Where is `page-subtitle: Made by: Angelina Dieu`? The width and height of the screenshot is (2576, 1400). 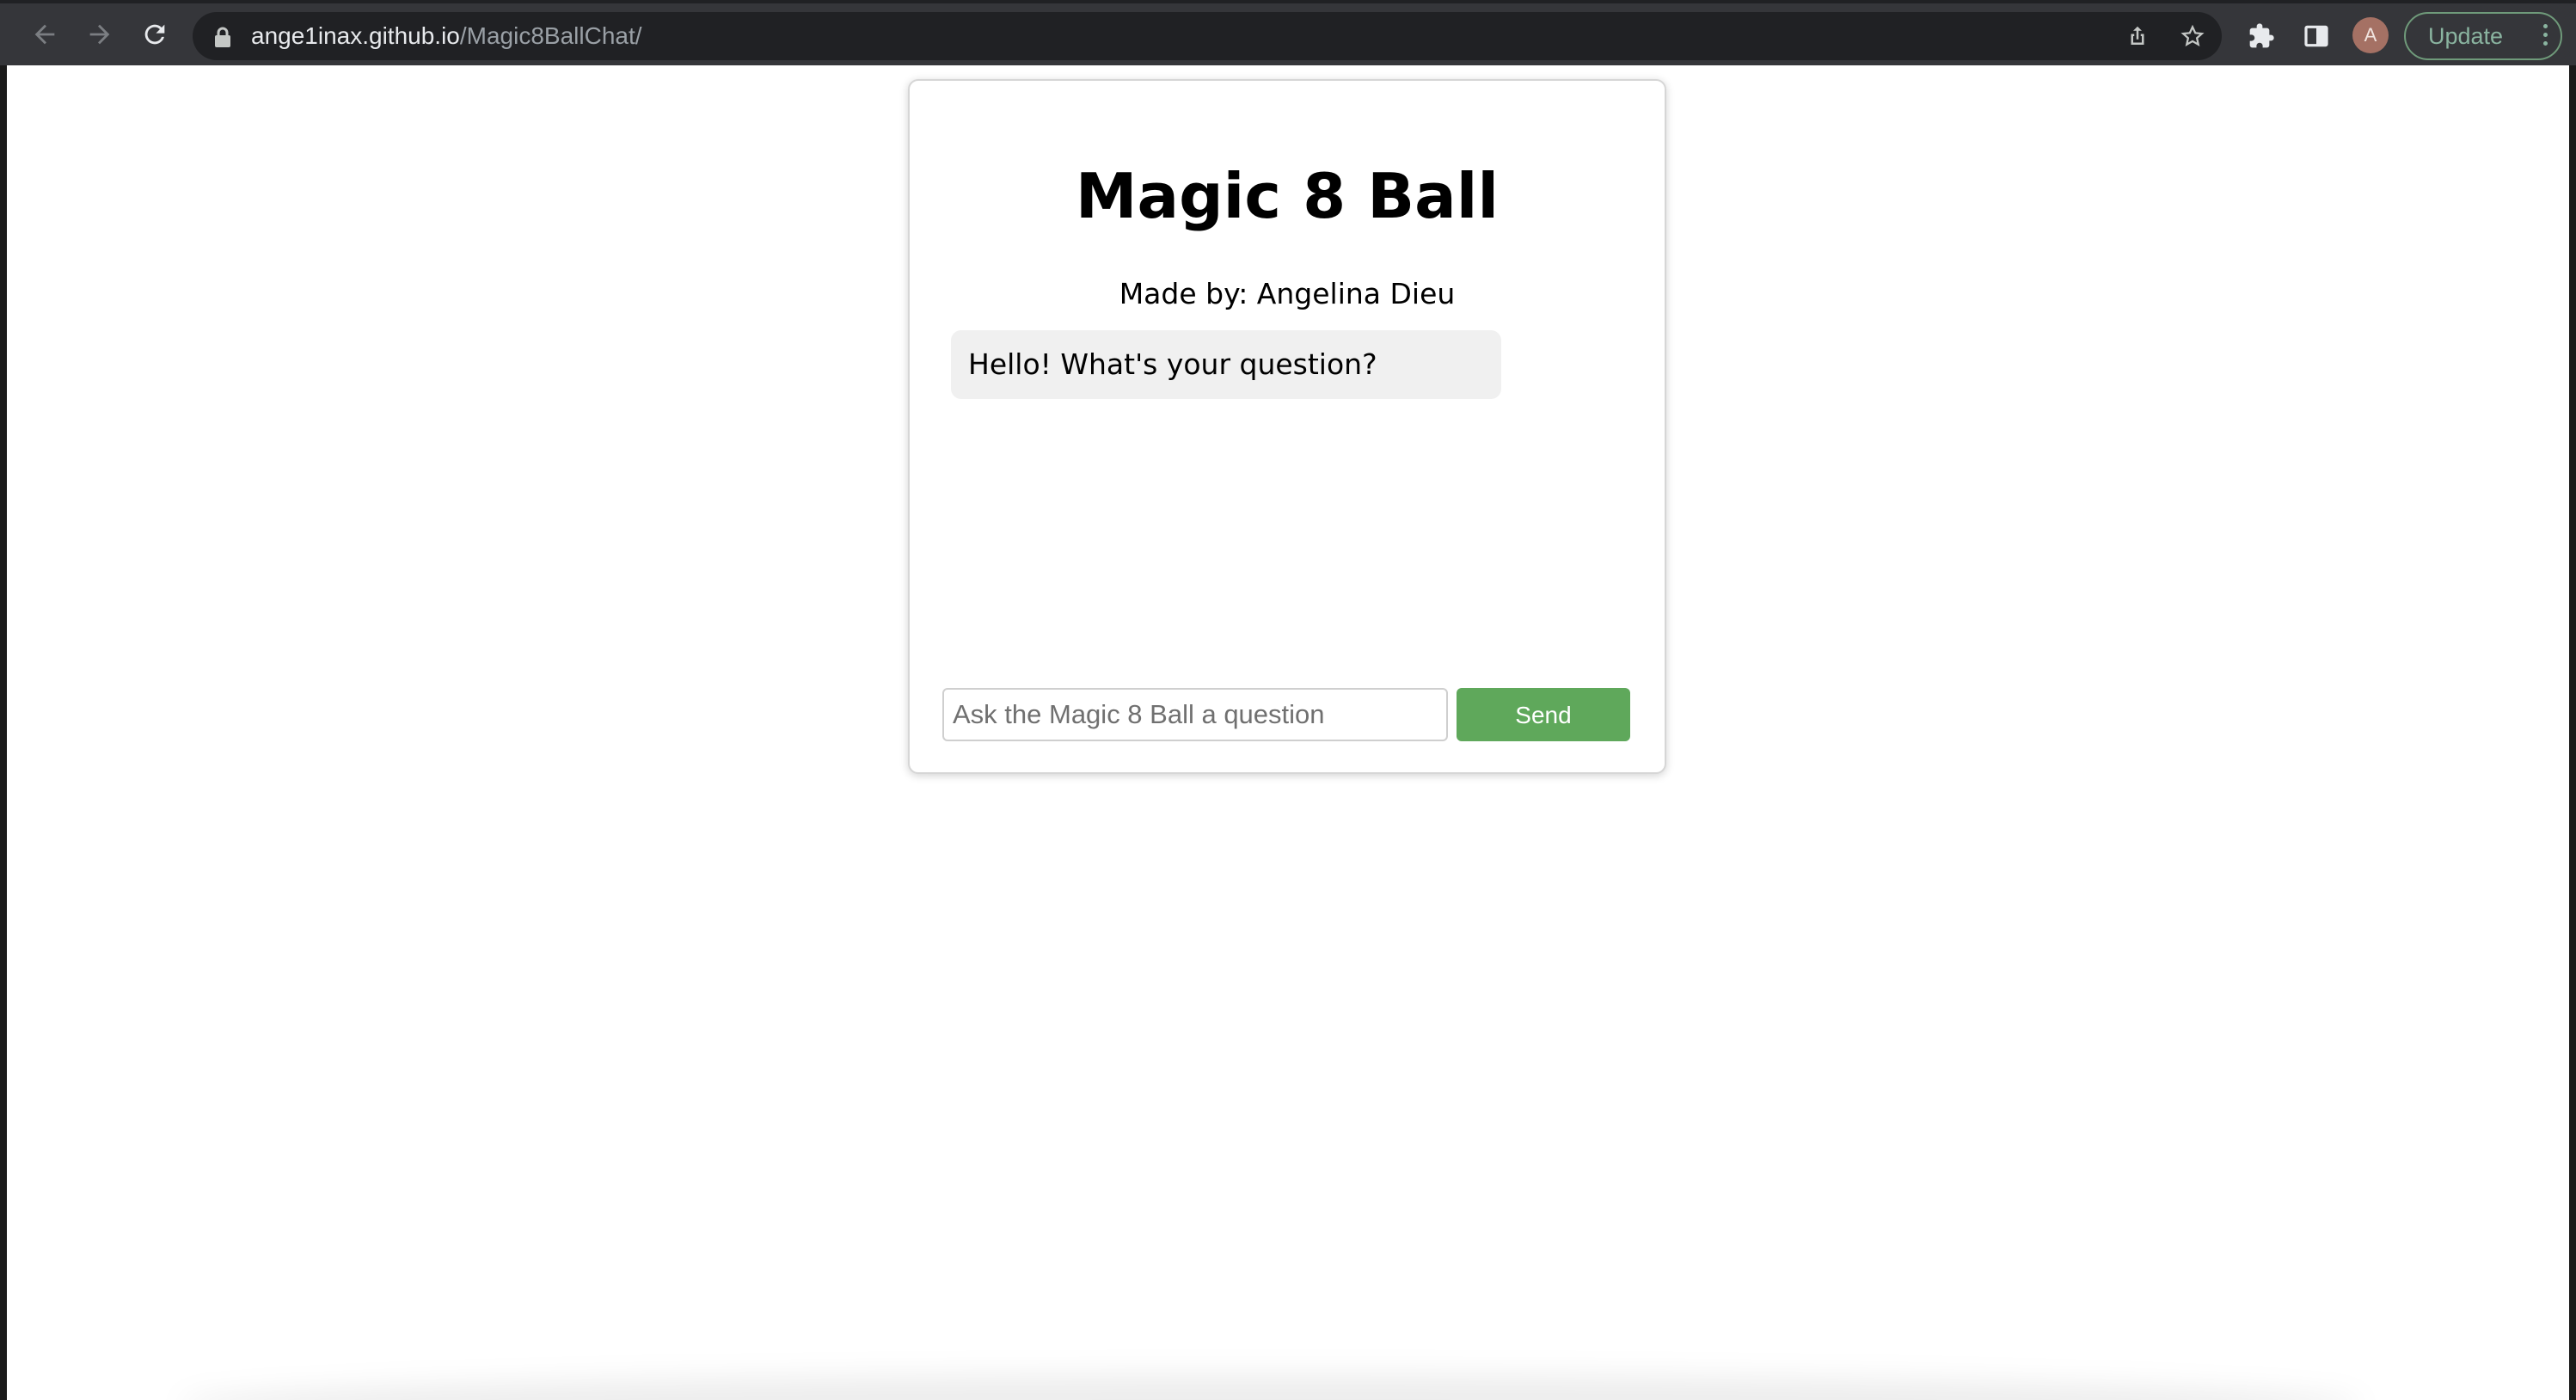 page-subtitle: Made by: Angelina Dieu is located at coordinates (1288, 293).